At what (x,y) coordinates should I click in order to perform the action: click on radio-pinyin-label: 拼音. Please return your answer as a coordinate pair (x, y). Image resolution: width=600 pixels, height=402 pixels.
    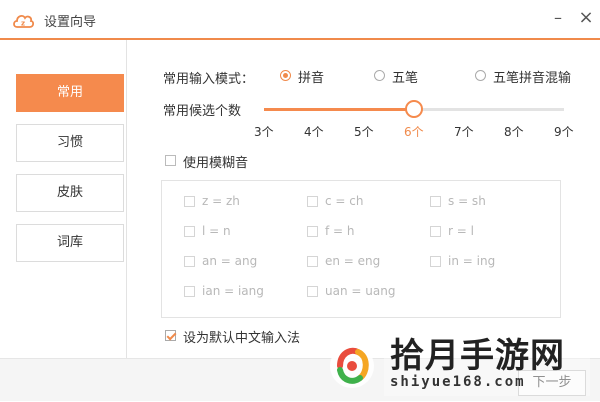
    Looking at the image, I should click on (311, 76).